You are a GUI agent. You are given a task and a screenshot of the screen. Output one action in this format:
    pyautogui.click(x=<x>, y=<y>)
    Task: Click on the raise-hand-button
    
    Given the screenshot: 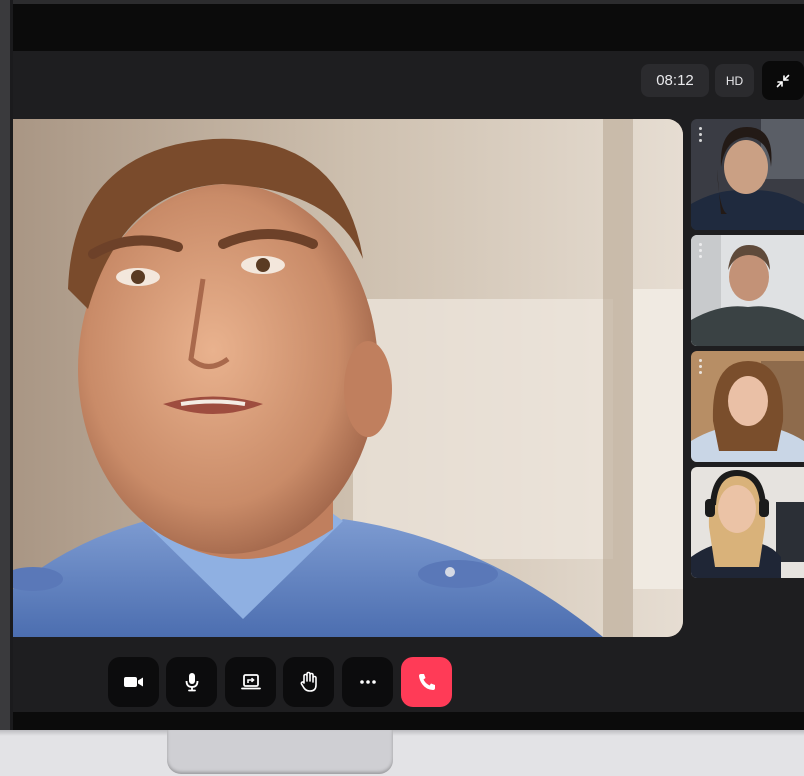 What is the action you would take?
    pyautogui.click(x=308, y=682)
    